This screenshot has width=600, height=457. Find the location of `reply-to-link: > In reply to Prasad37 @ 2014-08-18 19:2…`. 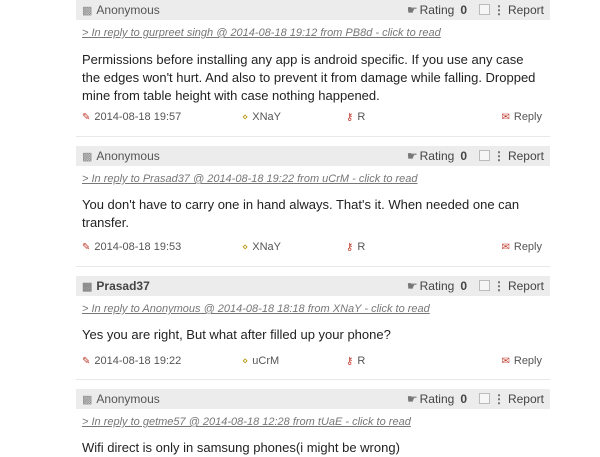

reply-to-link: > In reply to Prasad37 @ 2014-08-18 19:2… is located at coordinates (313, 179).